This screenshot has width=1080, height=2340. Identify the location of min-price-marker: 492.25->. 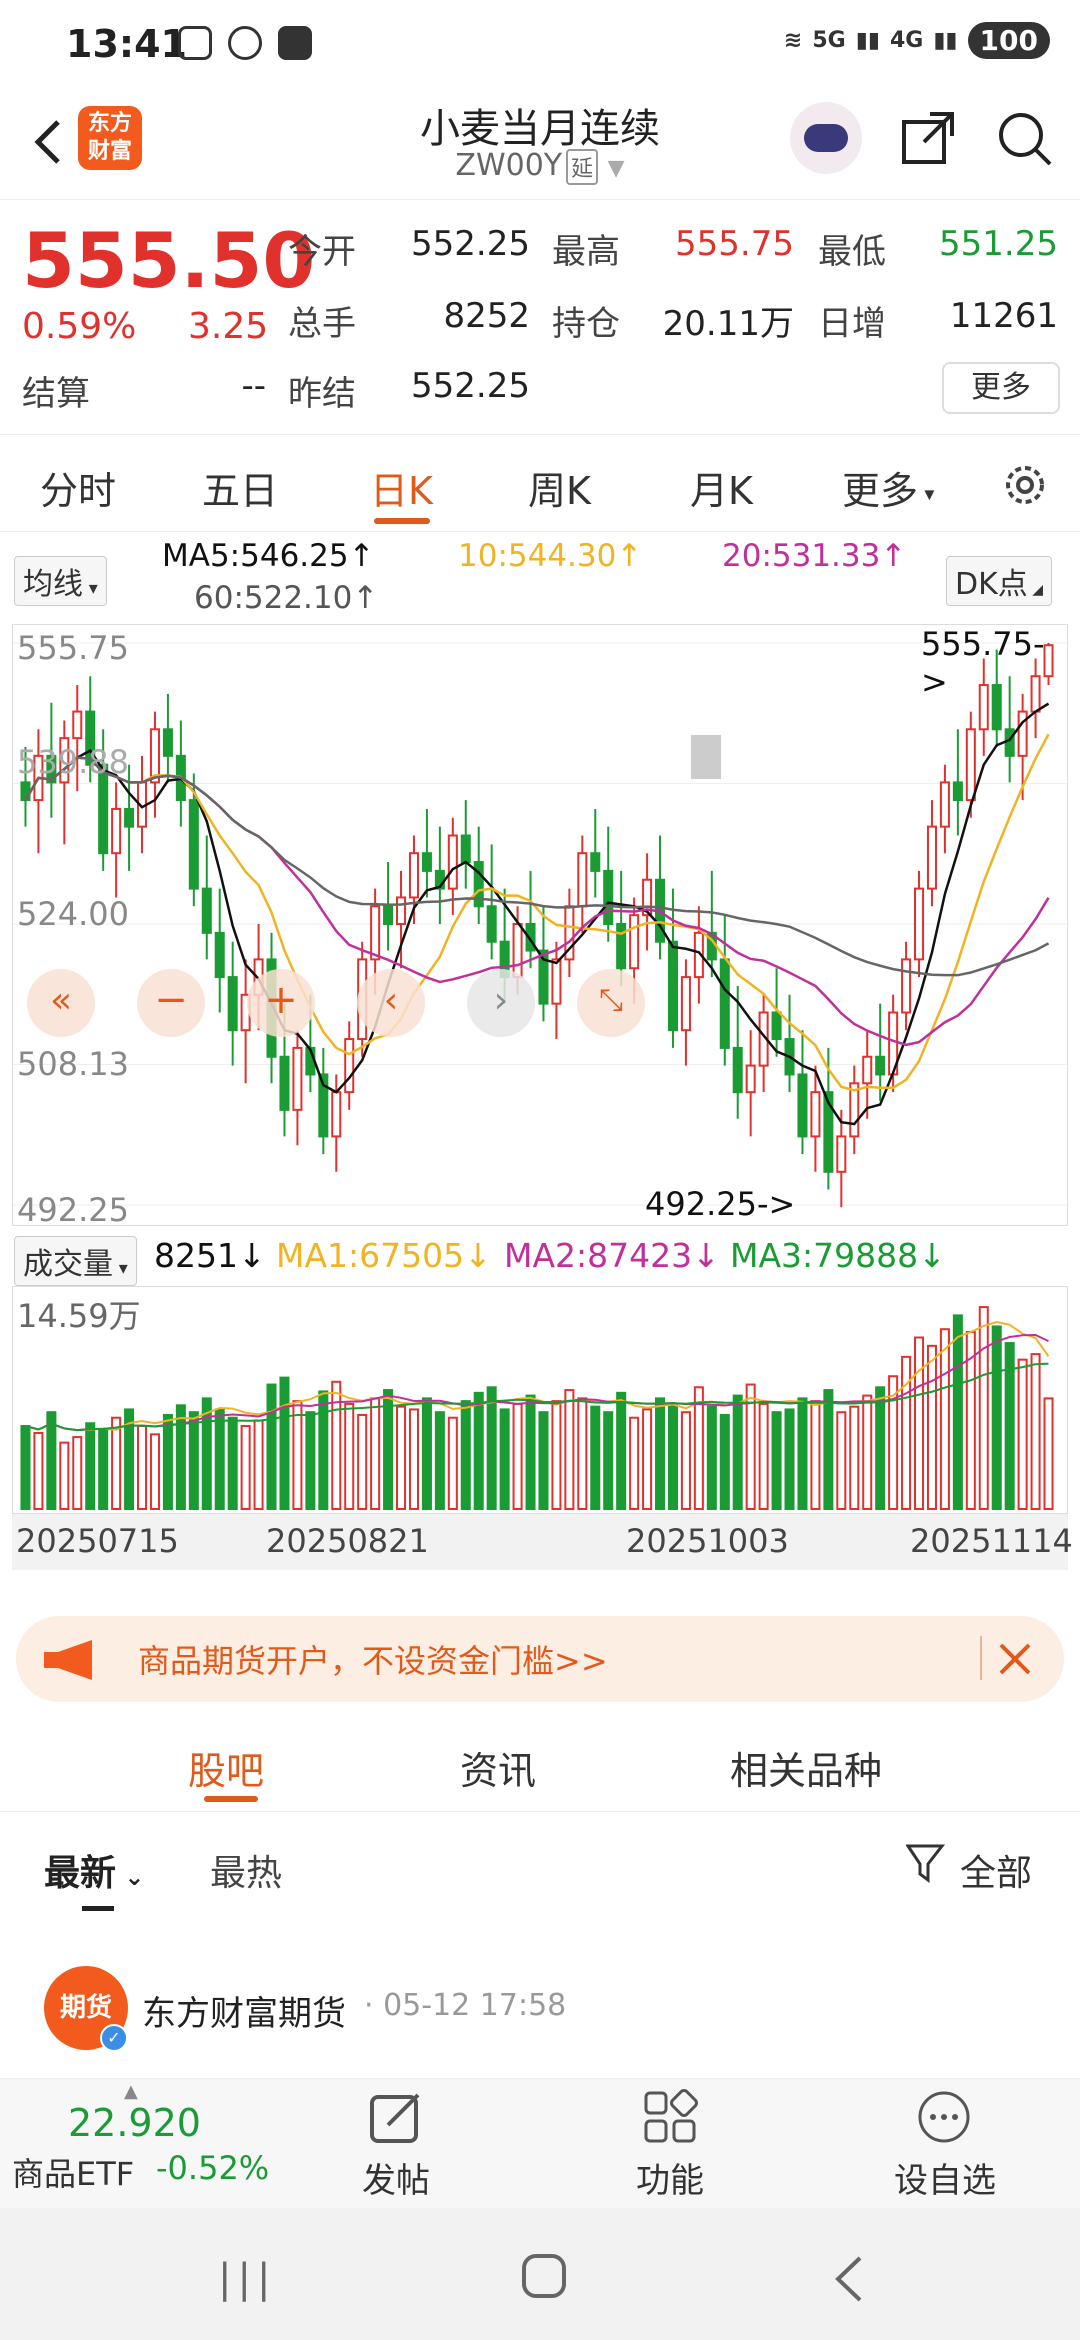
(720, 1204).